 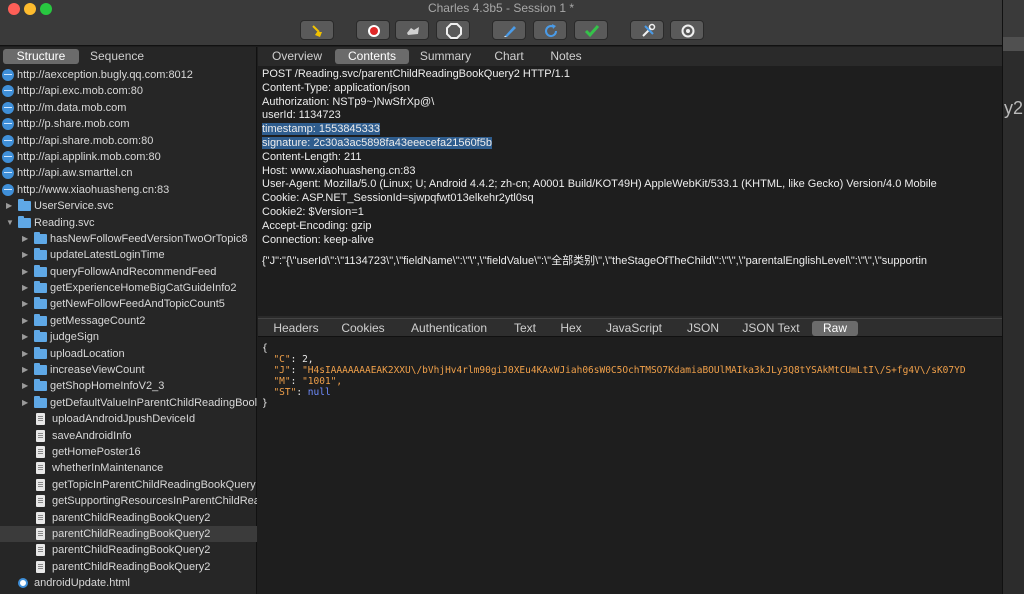 I want to click on tree-row-label: hasNewFollowFeedVersionTwoOrTopic8, so click(x=149, y=238).